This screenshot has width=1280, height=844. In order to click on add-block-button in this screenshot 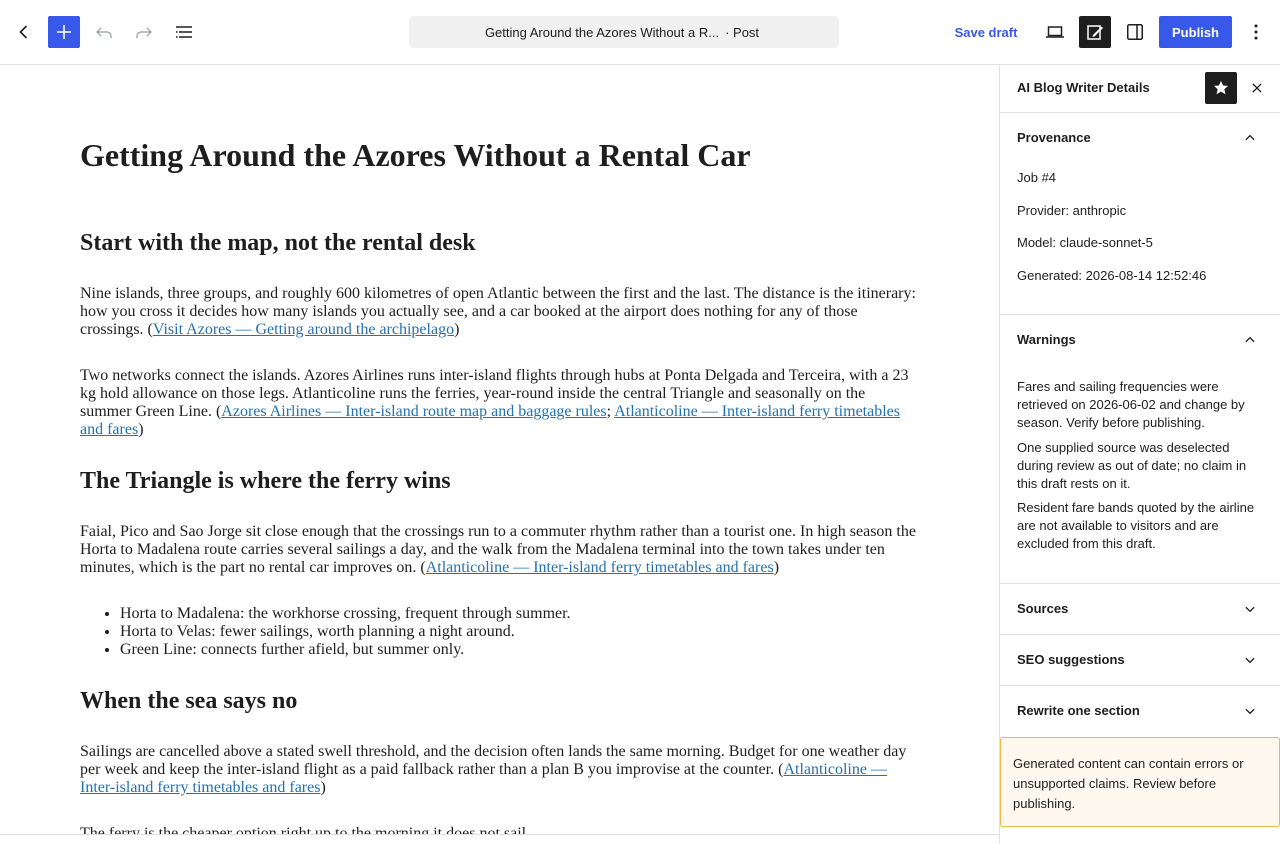, I will do `click(64, 32)`.